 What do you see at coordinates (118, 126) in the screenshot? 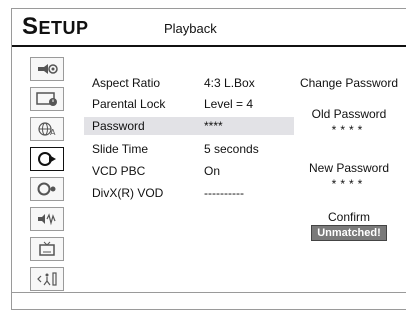
I see `setting-label: Password` at bounding box center [118, 126].